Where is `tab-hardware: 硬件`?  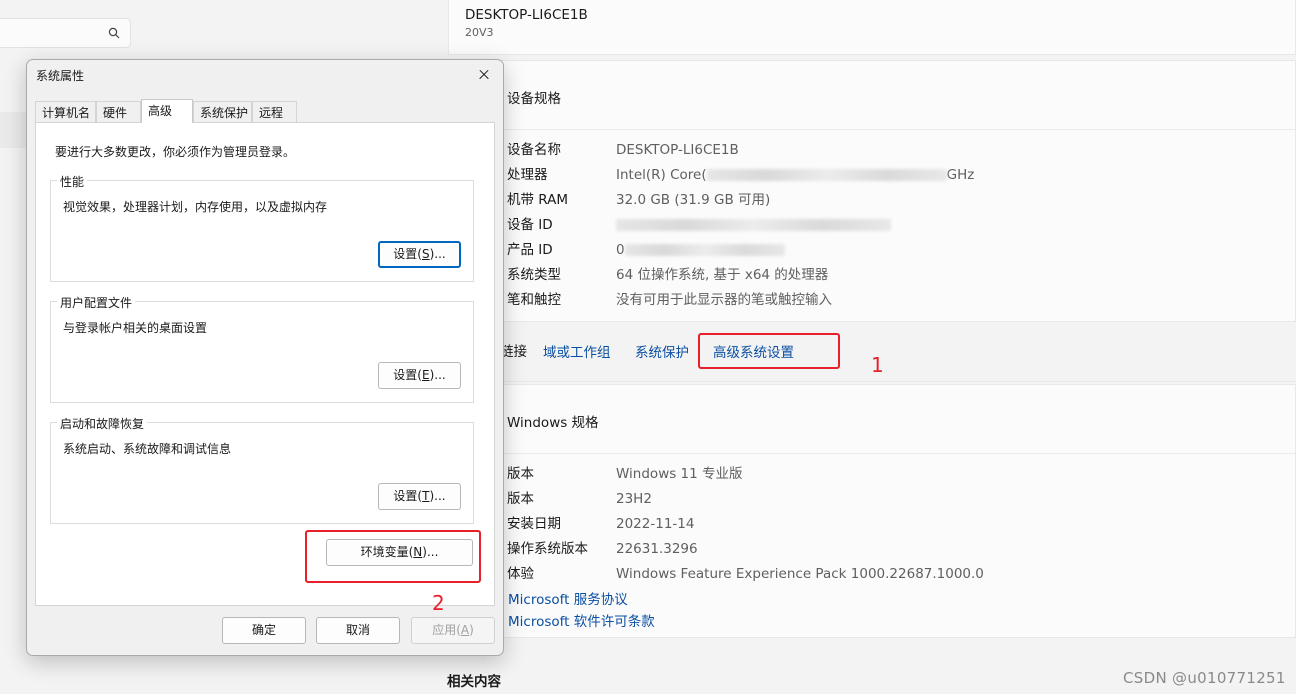 tab-hardware: 硬件 is located at coordinates (118, 111).